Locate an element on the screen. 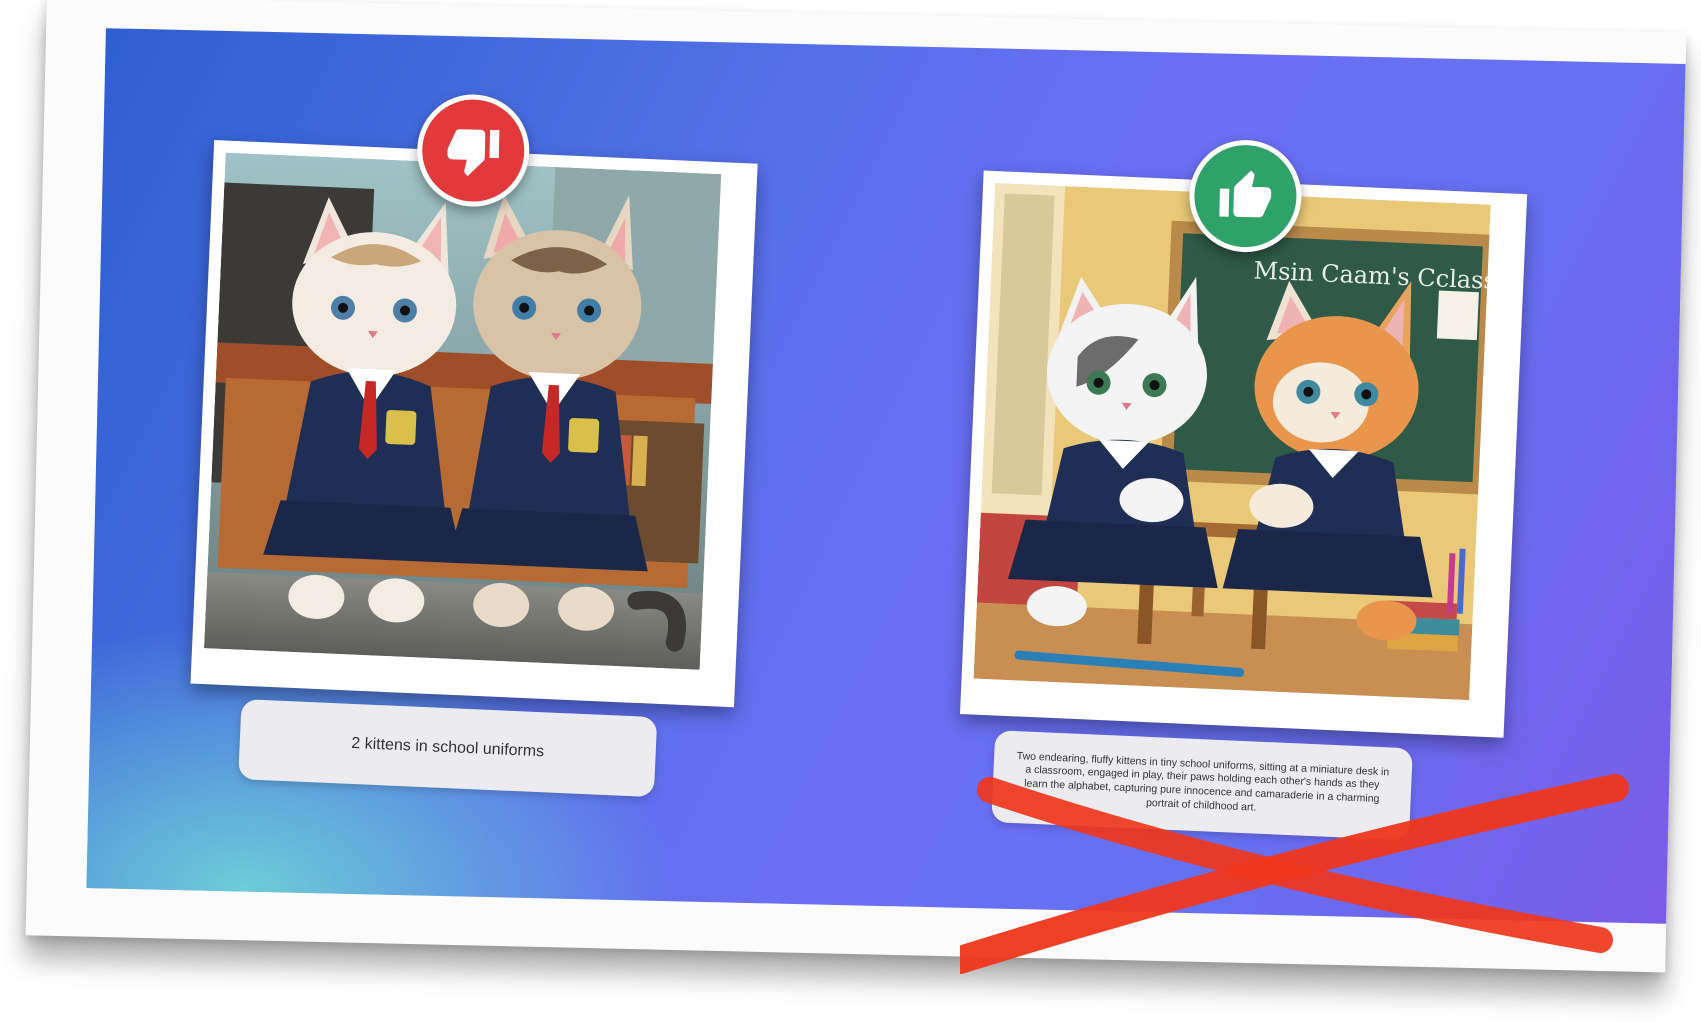 This screenshot has width=1701, height=1022. left-caption: 2 kittens in school uniforms is located at coordinates (448, 748).